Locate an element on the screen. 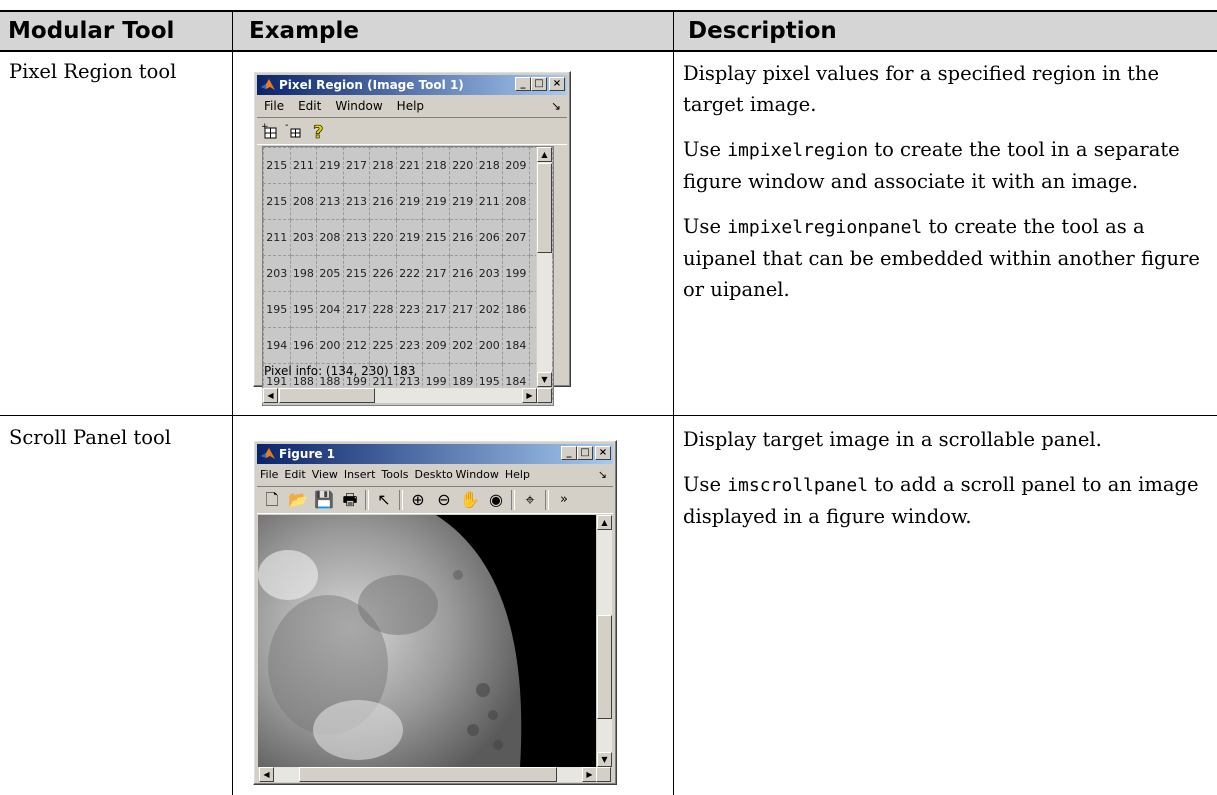 The image size is (1217, 795). pixel-value-cell: 223 is located at coordinates (409, 309).